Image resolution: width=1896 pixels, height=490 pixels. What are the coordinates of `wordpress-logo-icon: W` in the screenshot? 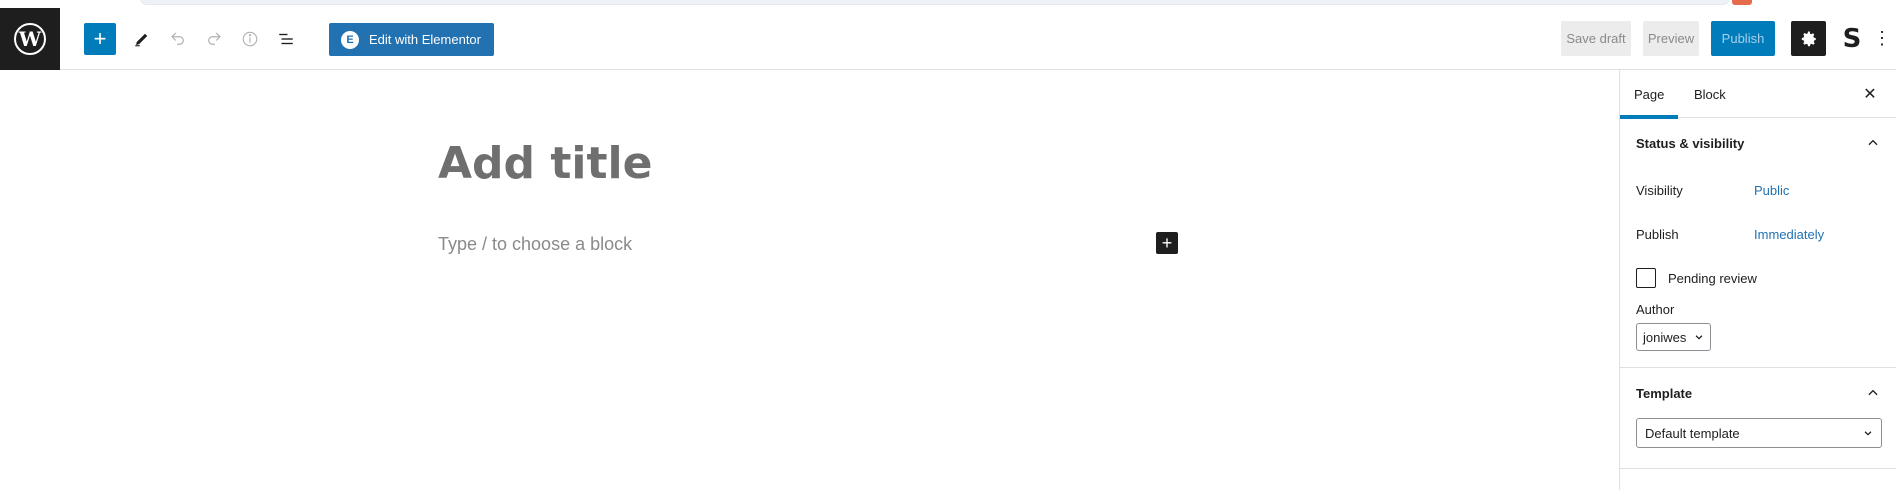 It's located at (30, 39).